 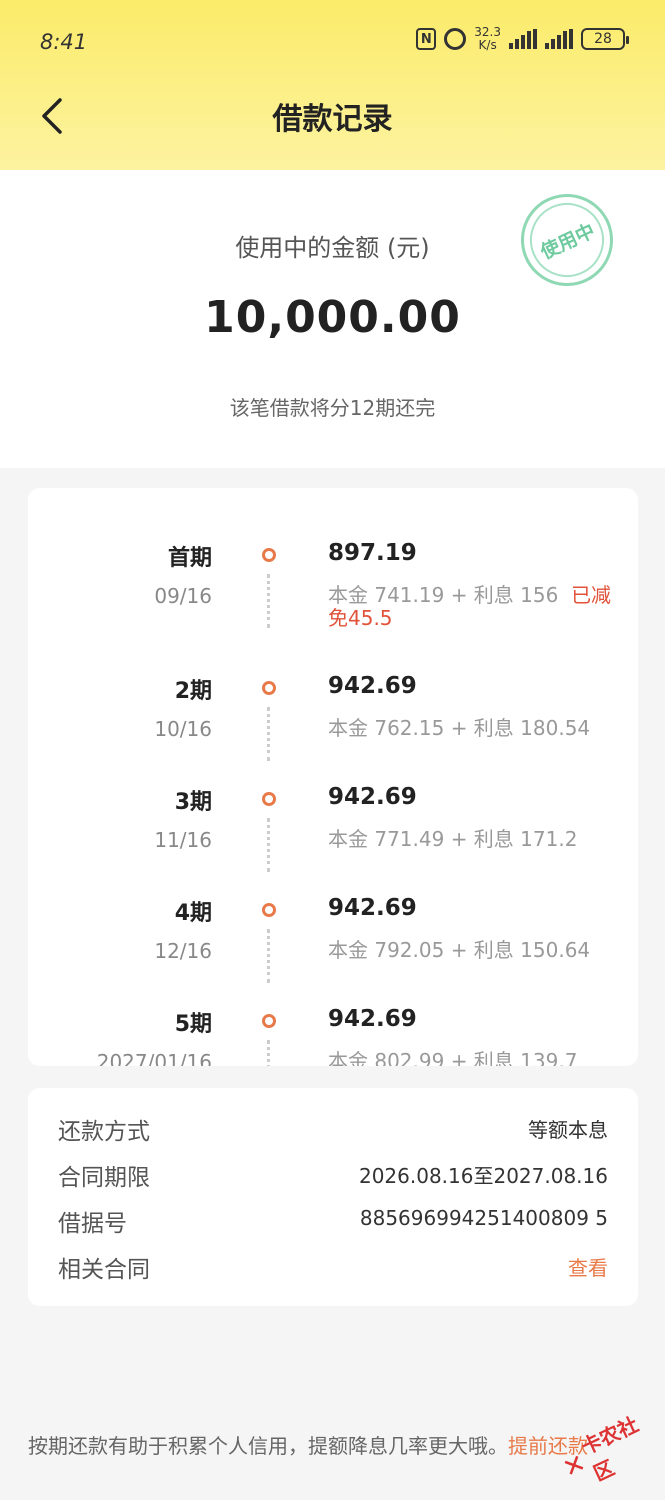 What do you see at coordinates (189, 558) in the screenshot?
I see `installment-period: 首期` at bounding box center [189, 558].